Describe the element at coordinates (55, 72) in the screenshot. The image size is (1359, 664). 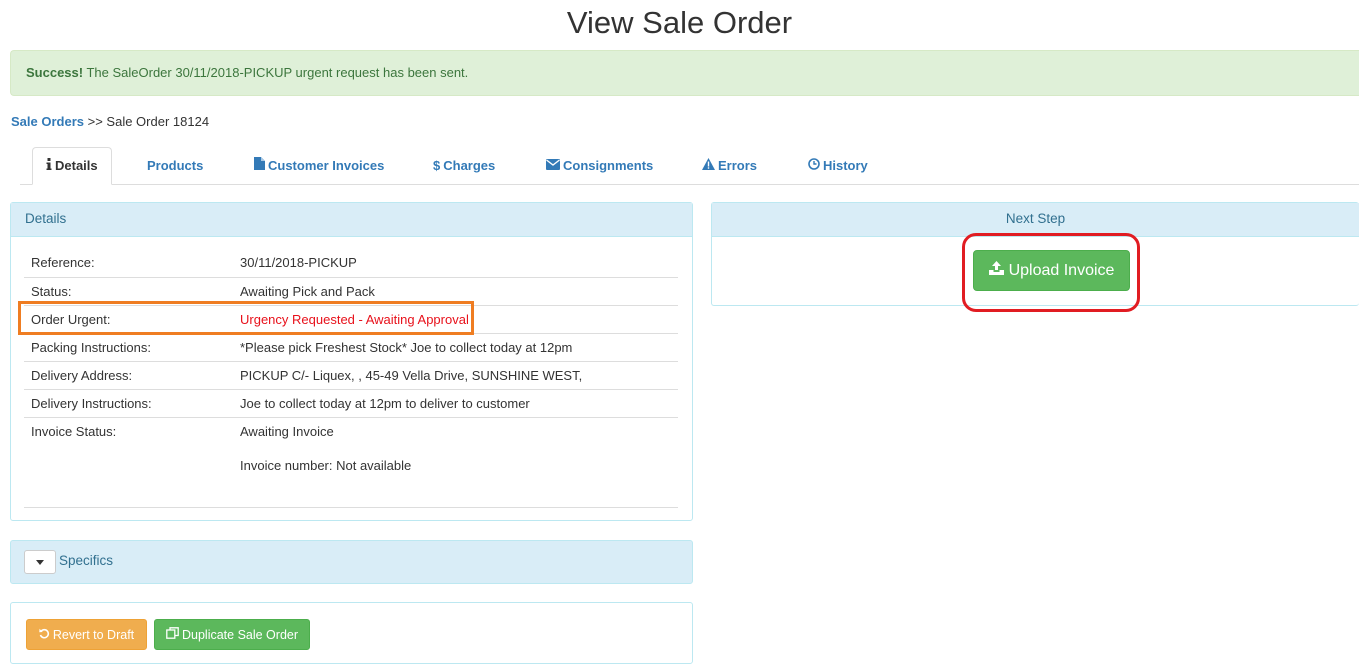
I see `alert-strong: Success!` at that location.